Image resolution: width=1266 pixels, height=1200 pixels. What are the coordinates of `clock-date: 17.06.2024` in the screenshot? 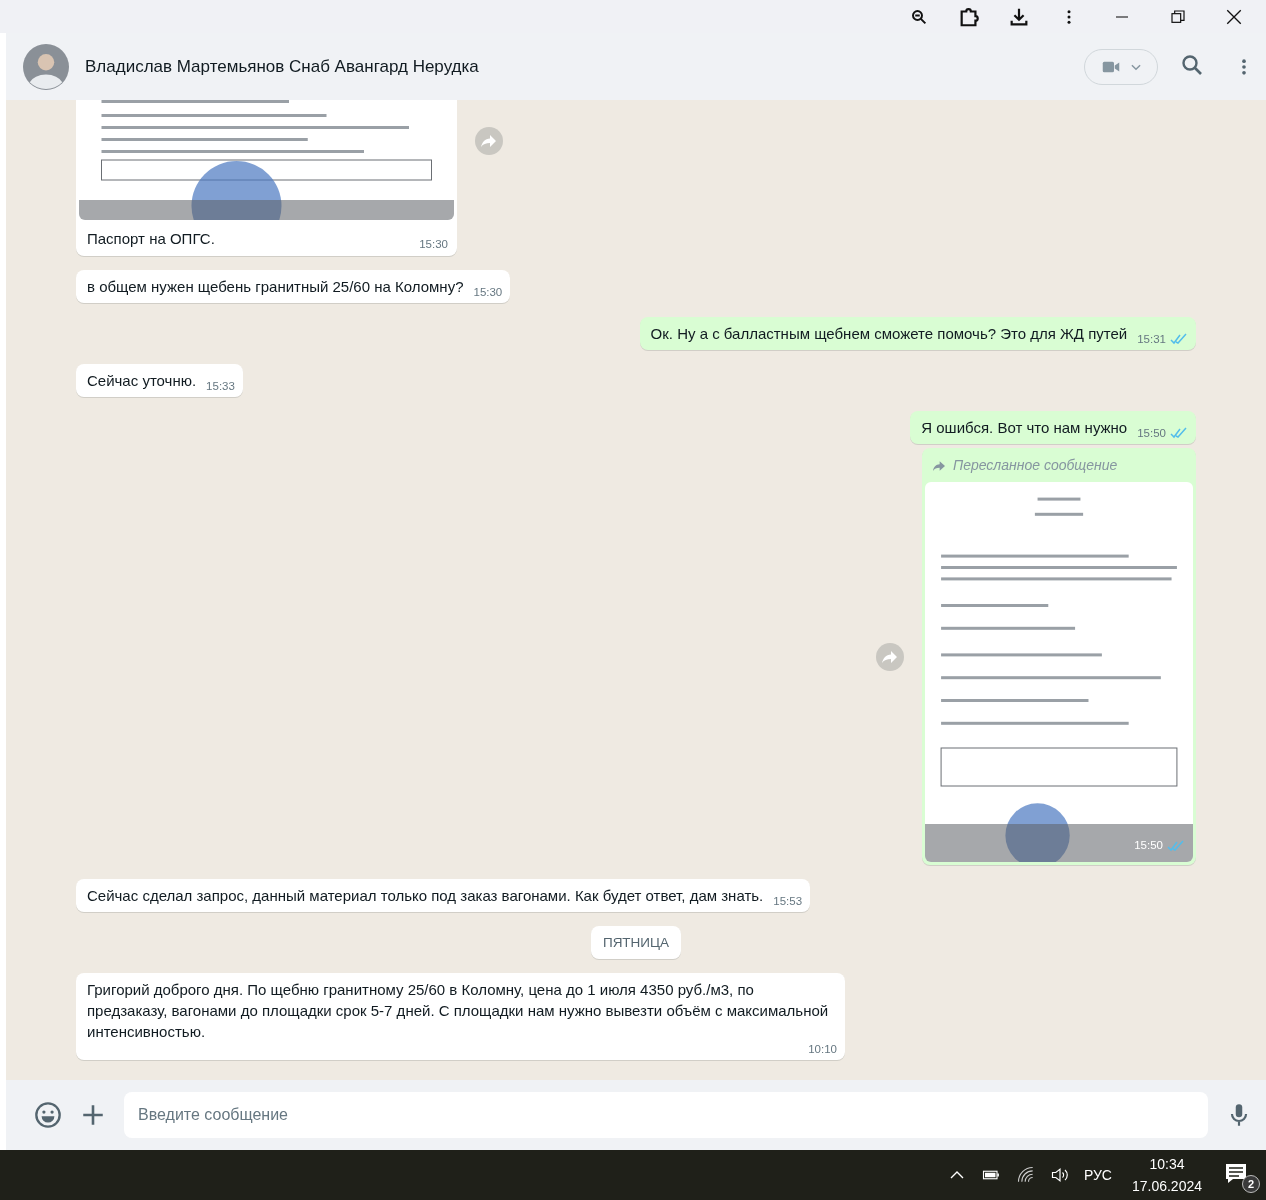 It's located at (1166, 1186).